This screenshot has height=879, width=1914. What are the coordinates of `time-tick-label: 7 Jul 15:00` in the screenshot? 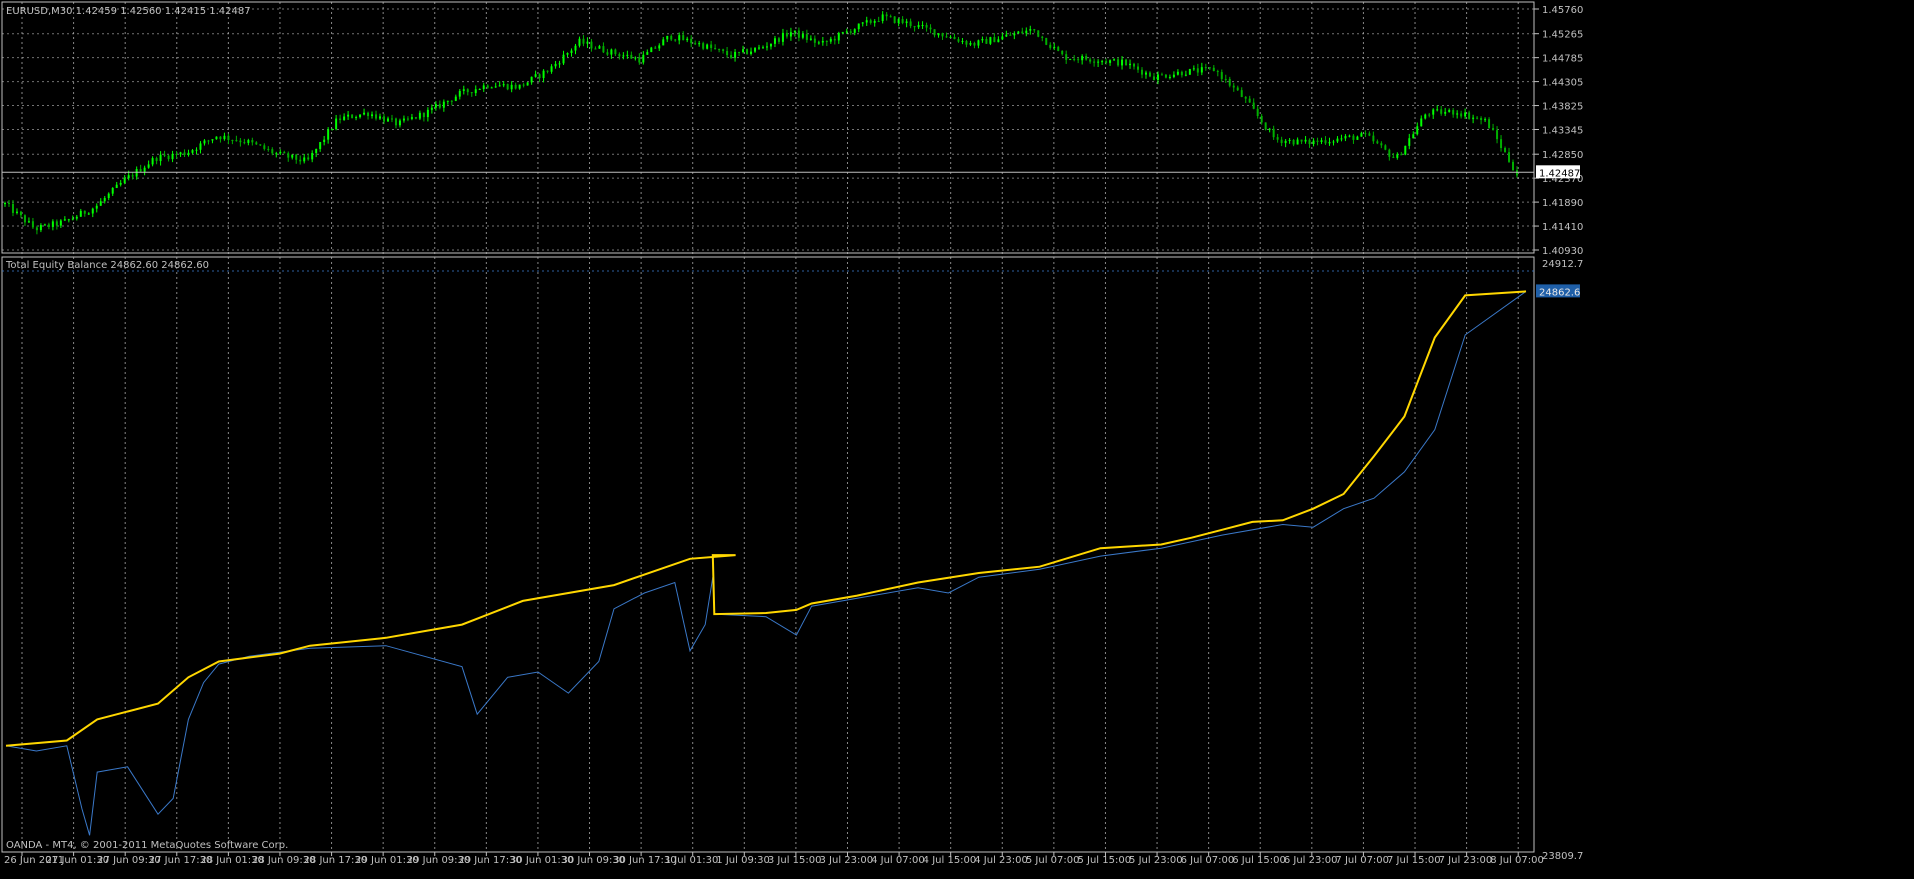 It's located at (1414, 860).